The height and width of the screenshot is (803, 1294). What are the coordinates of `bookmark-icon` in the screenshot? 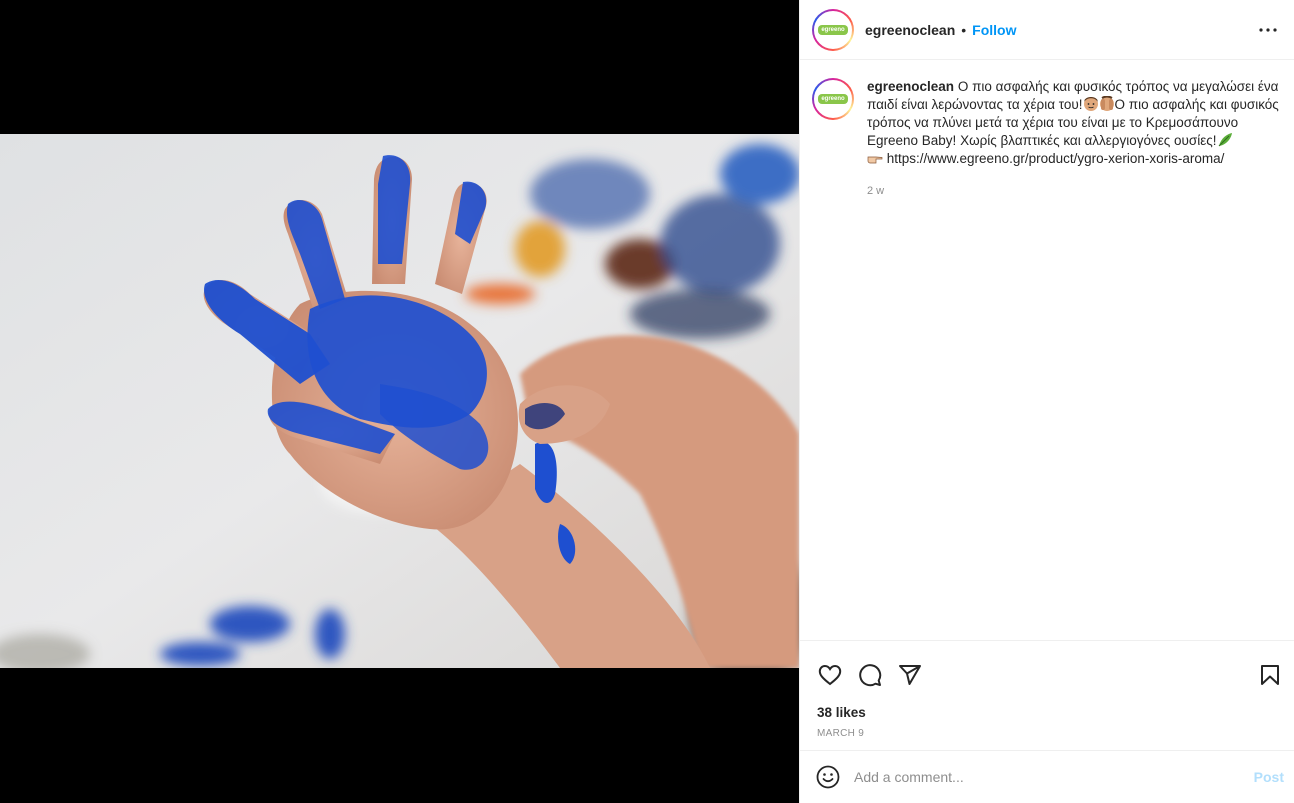 It's located at (1270, 675).